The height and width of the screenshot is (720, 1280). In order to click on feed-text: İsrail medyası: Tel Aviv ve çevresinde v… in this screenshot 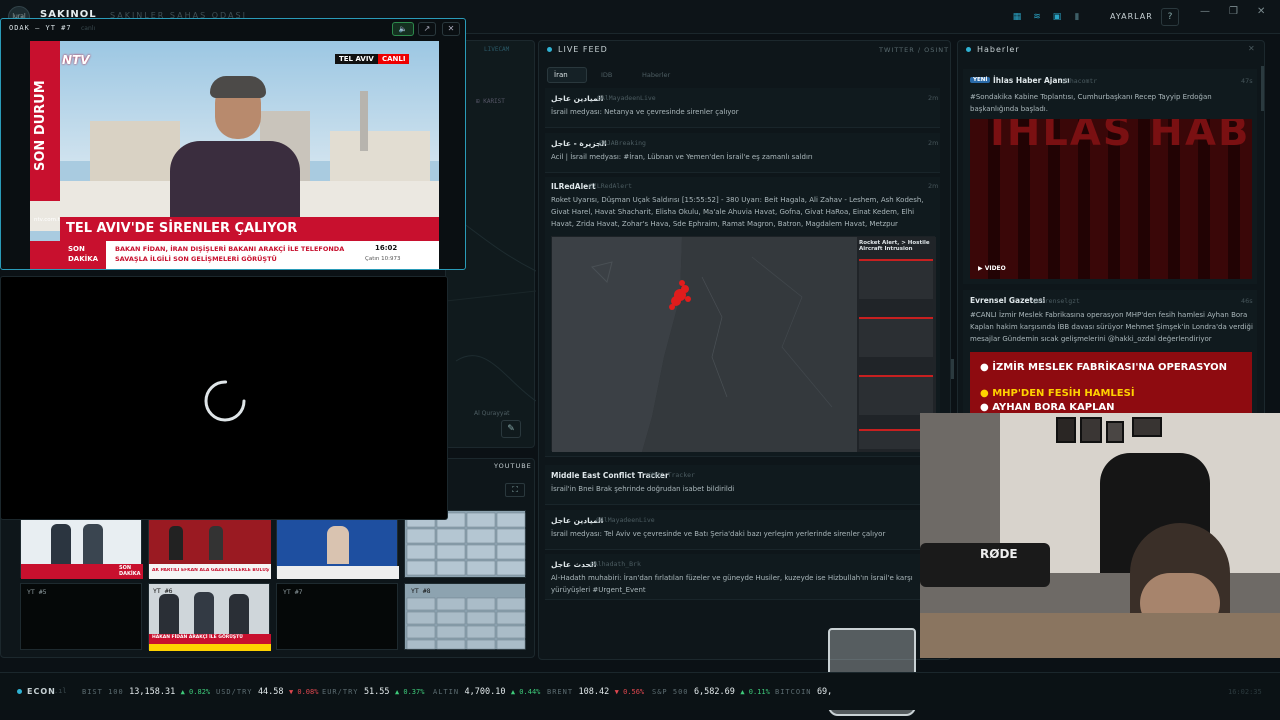, I will do `click(718, 534)`.